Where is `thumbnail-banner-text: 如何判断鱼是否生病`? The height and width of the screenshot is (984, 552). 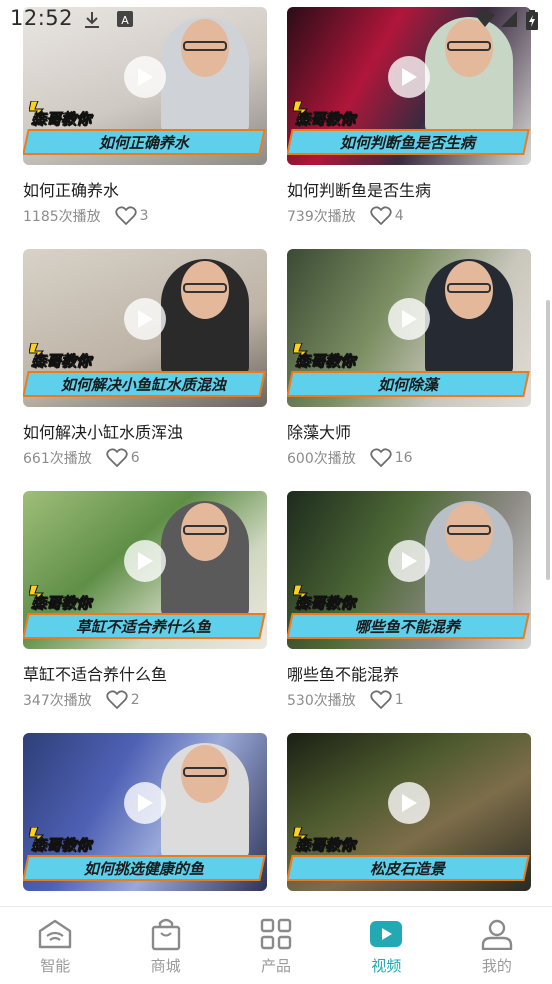
thumbnail-banner-text: 如何判断鱼是否生病 is located at coordinates (408, 142).